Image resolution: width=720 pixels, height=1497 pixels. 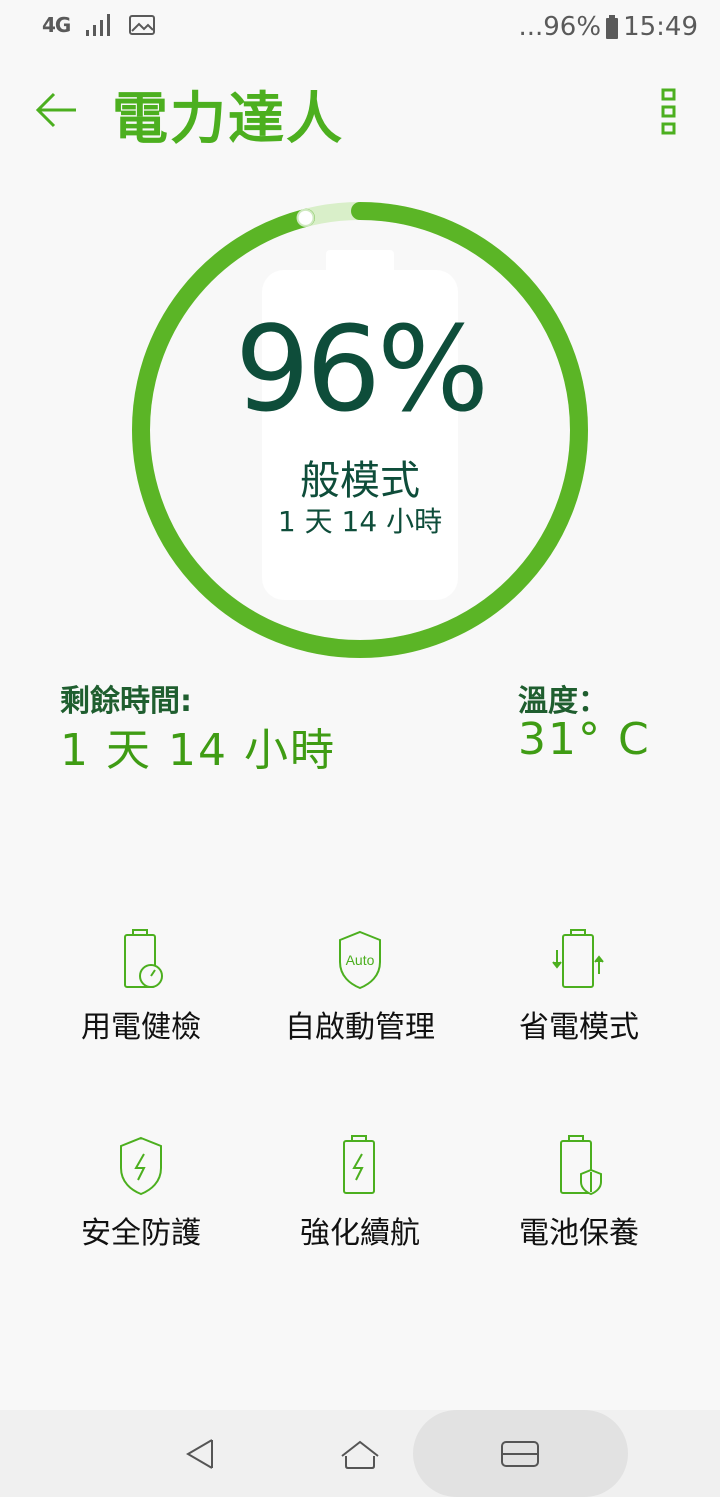 I want to click on feature-label: 安全防護, so click(x=141, y=1233).